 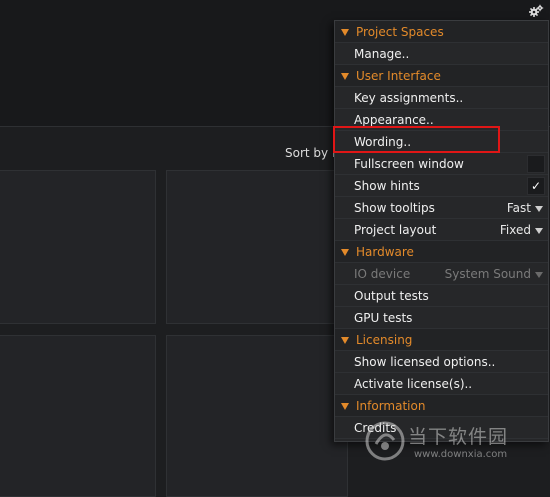 I want to click on section-project-spaces: Project Spaces, so click(x=441, y=32).